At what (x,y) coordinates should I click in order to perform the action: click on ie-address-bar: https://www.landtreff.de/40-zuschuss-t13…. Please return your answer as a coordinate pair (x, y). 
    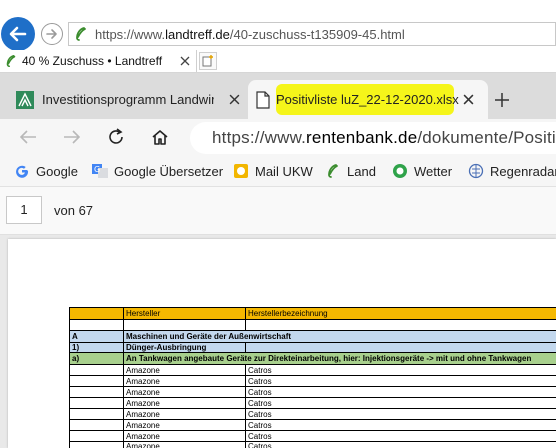
    Looking at the image, I should click on (312, 34).